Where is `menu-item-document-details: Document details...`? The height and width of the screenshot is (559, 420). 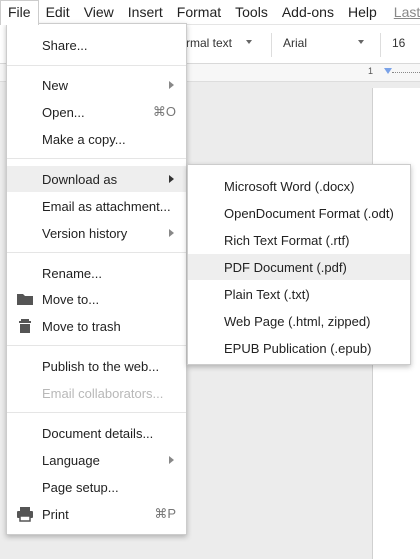 menu-item-document-details: Document details... is located at coordinates (96, 433).